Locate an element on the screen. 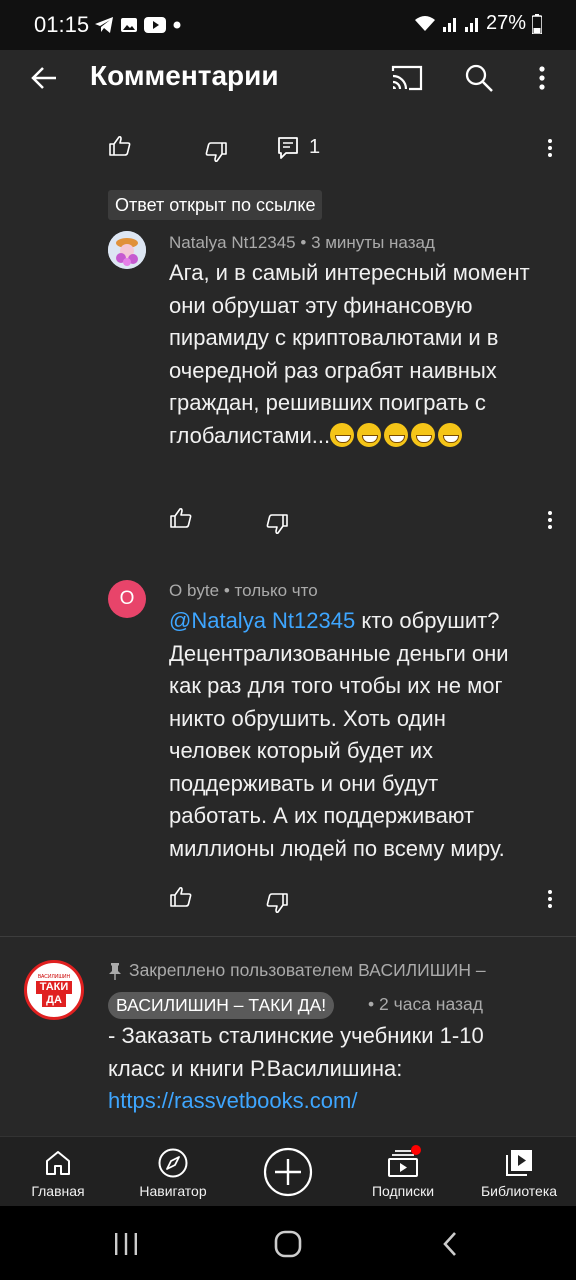  status-right: 27% is located at coordinates (478, 23).